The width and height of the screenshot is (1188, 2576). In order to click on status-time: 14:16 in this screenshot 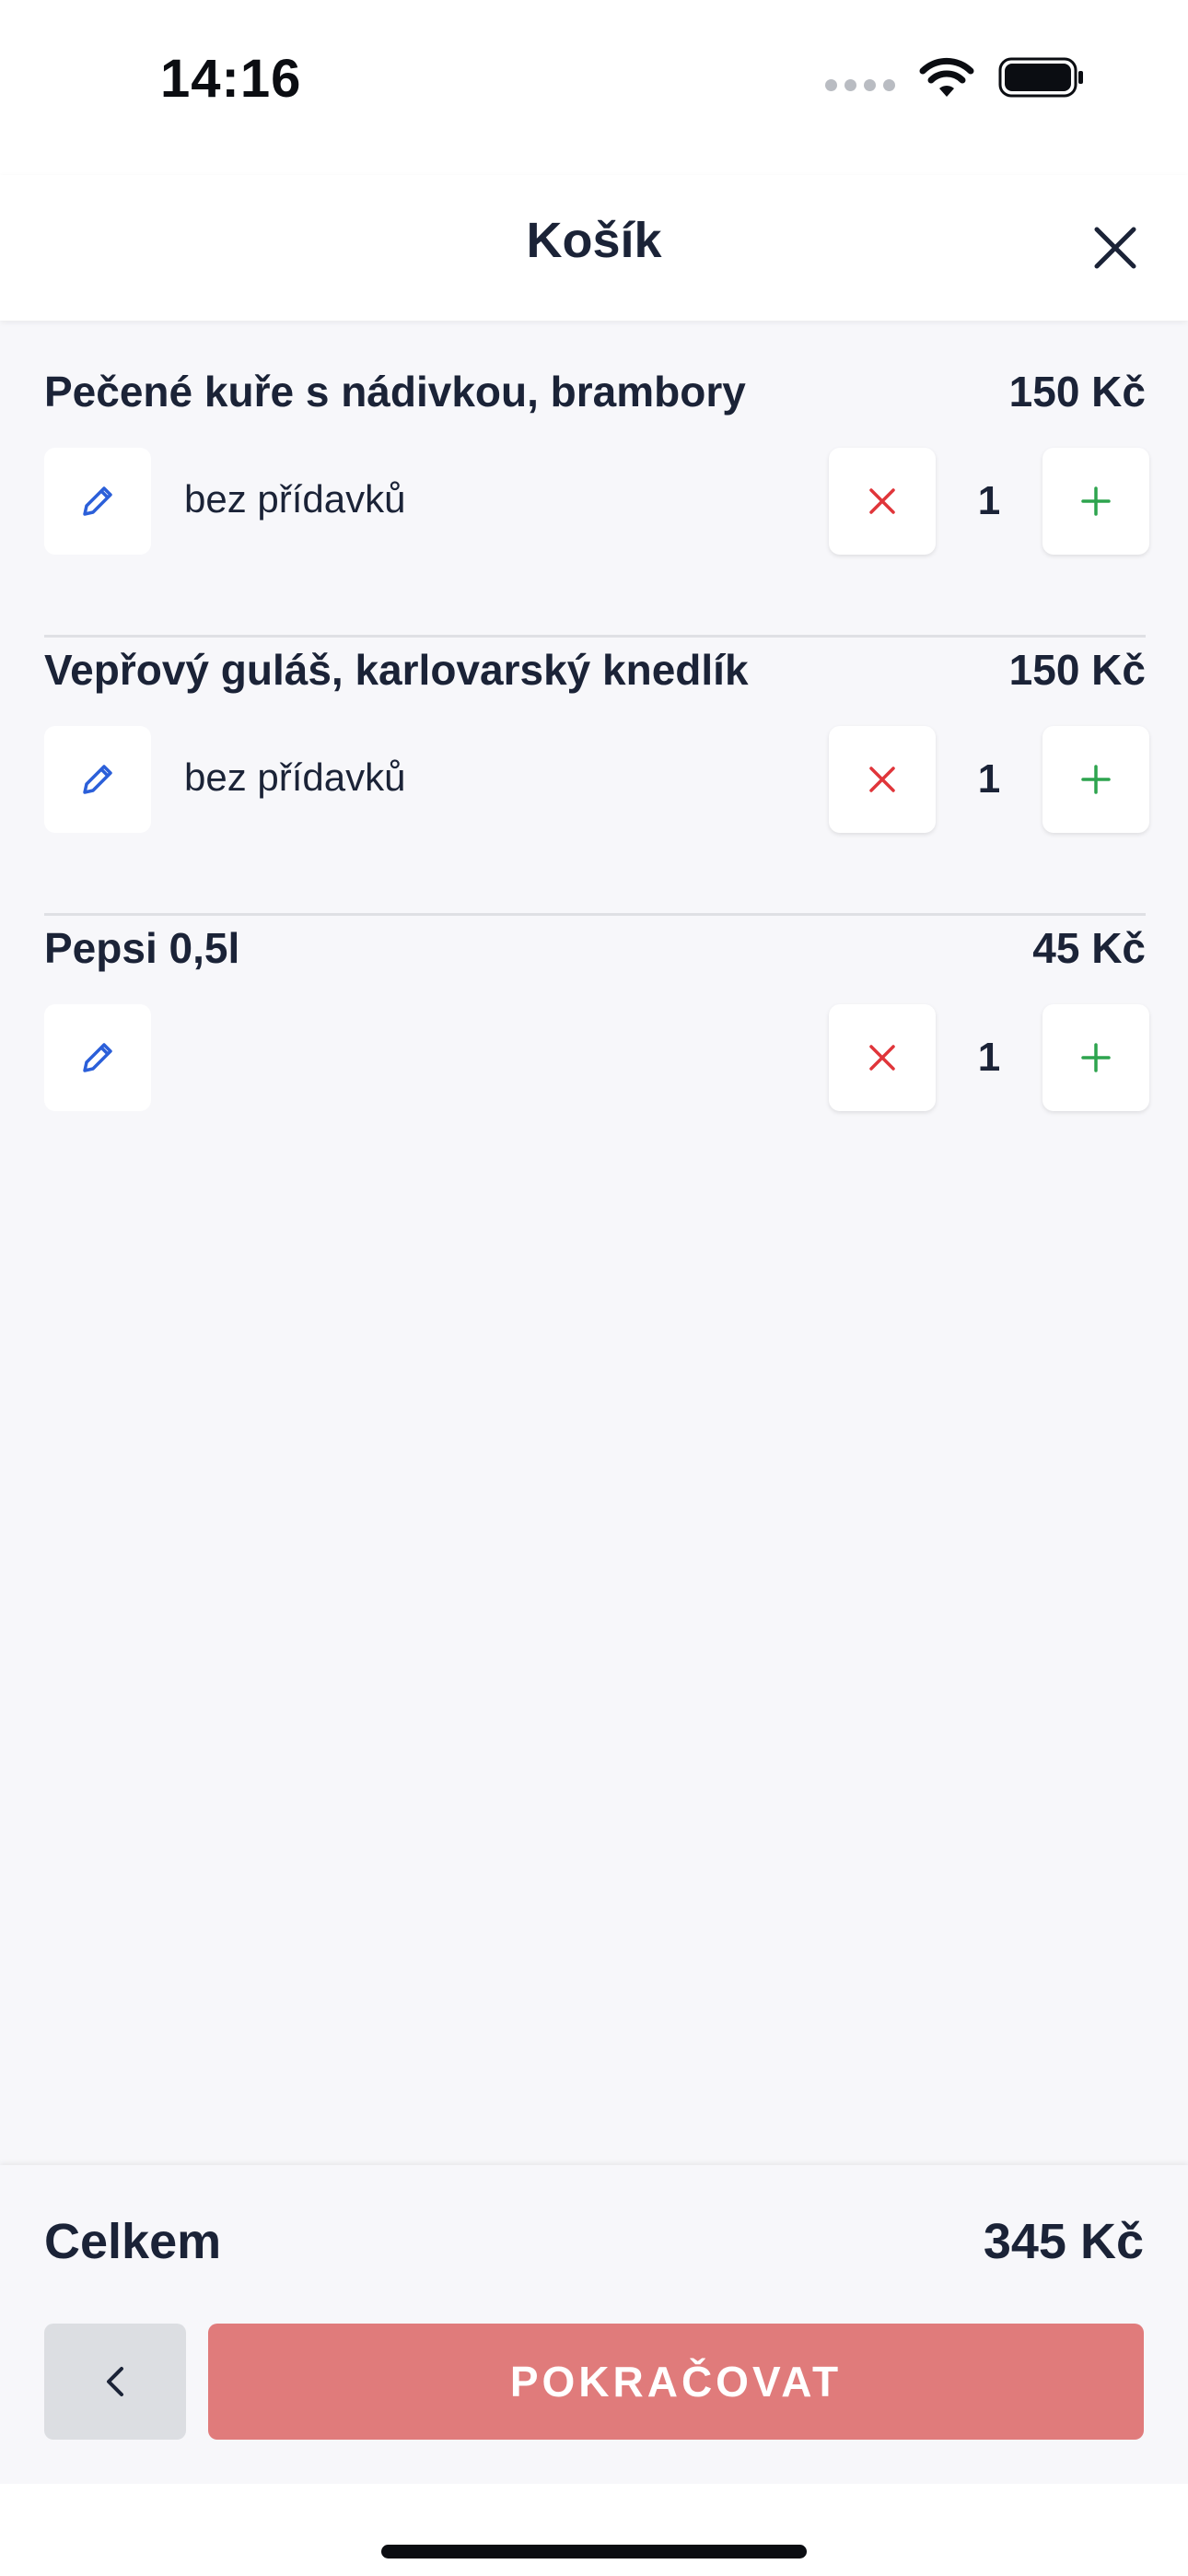, I will do `click(231, 79)`.